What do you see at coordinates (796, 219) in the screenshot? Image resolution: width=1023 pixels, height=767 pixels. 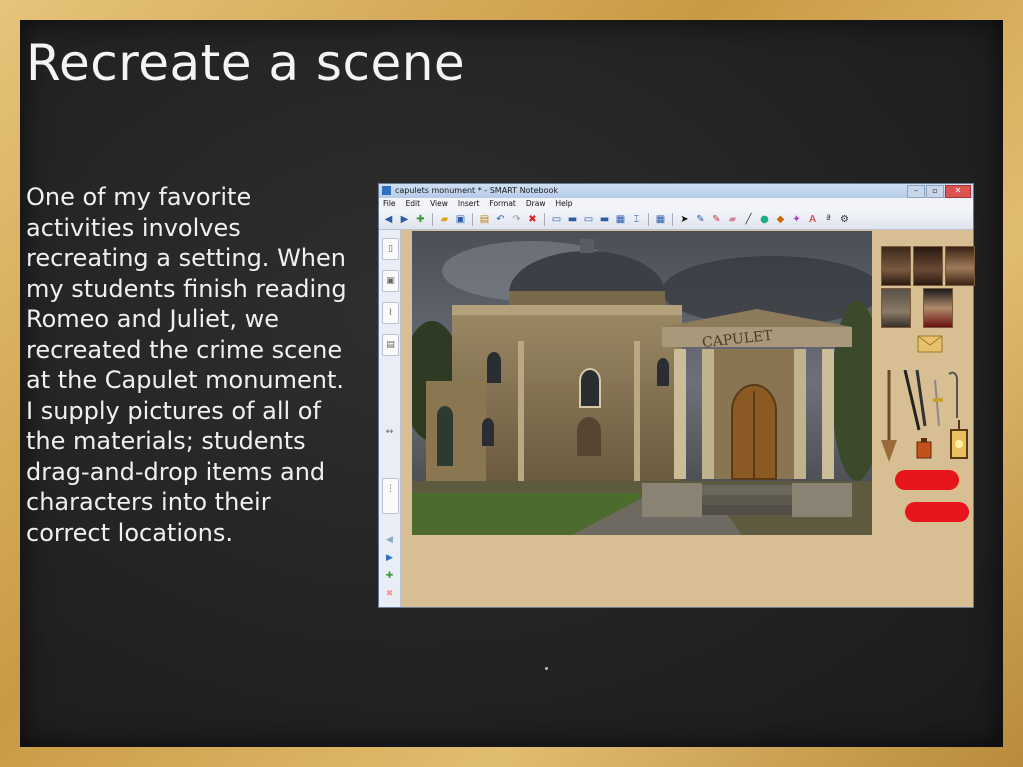 I see `magic-pen-icon: ✦` at bounding box center [796, 219].